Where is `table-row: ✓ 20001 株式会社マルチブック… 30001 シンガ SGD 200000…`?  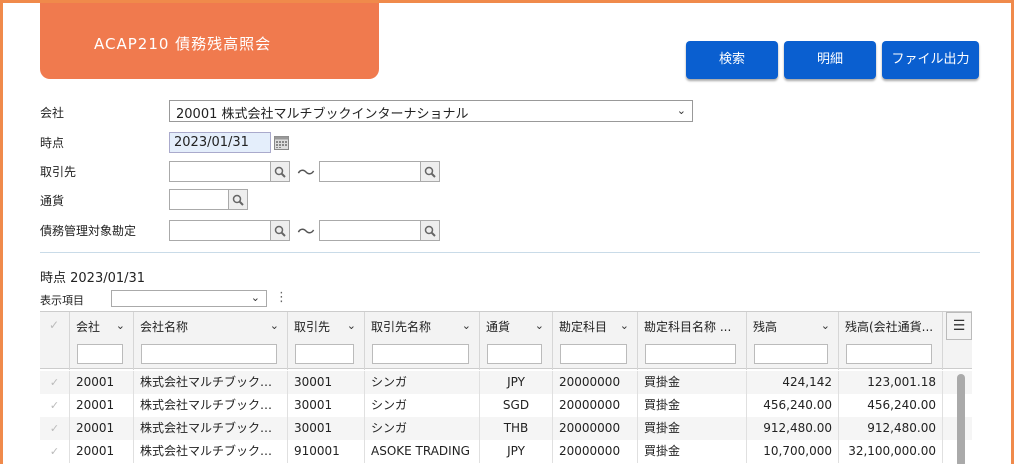 table-row: ✓ 20001 株式会社マルチブック… 30001 シンガ SGD 200000… is located at coordinates (506, 405).